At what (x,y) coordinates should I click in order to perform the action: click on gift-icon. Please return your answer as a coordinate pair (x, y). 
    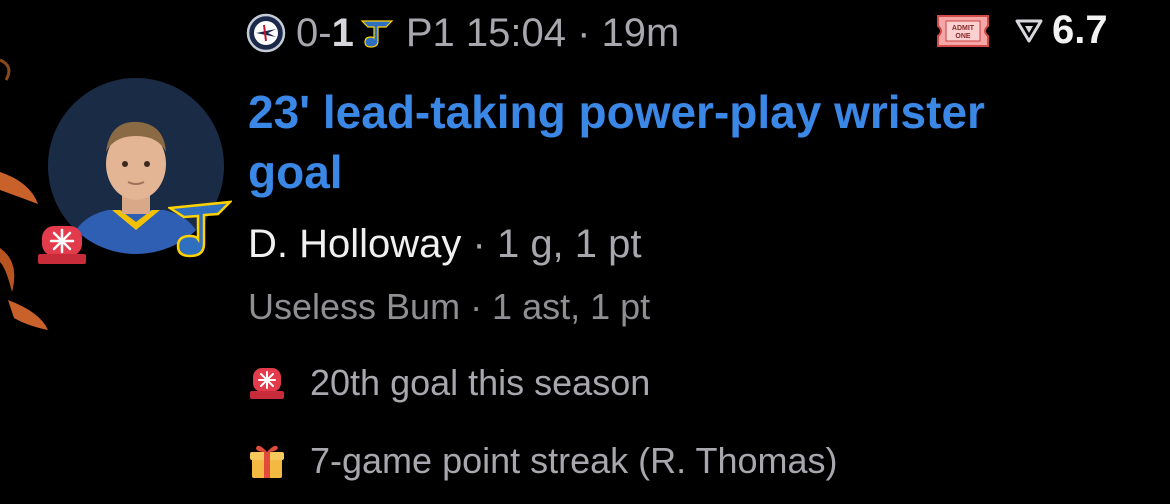
    Looking at the image, I should click on (267, 461).